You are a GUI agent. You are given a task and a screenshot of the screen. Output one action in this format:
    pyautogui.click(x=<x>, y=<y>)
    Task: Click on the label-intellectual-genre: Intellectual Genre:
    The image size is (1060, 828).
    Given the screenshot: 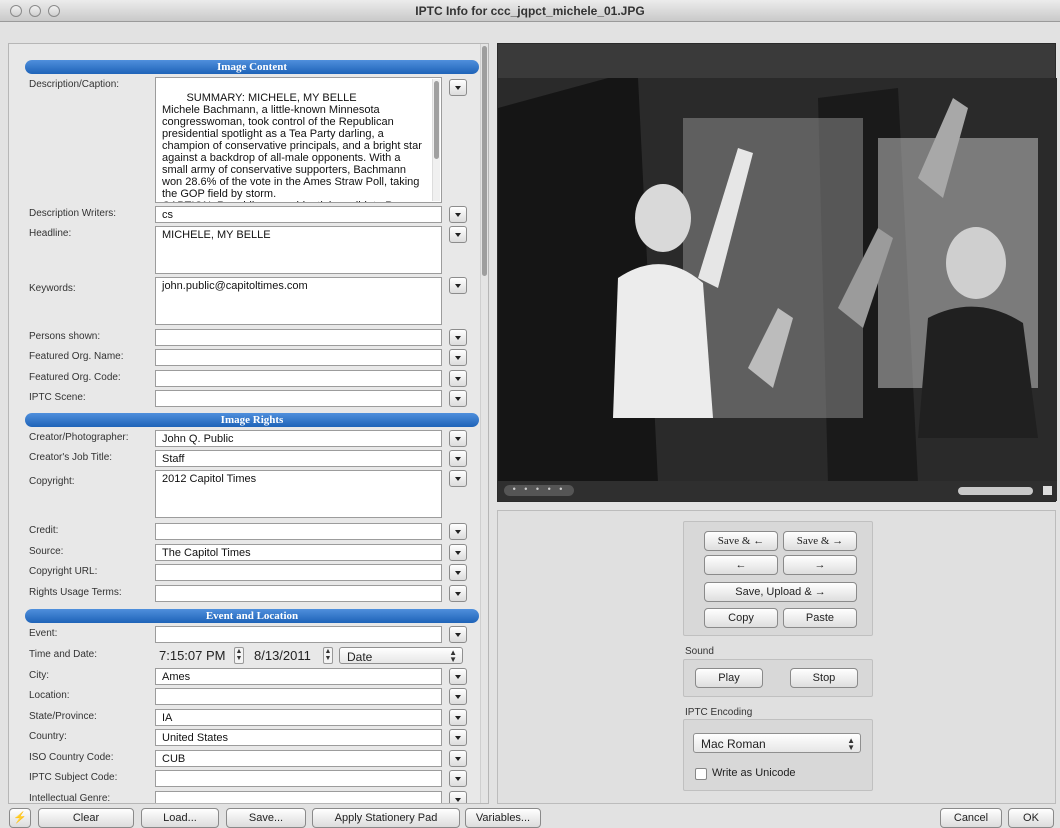 What is the action you would take?
    pyautogui.click(x=70, y=798)
    